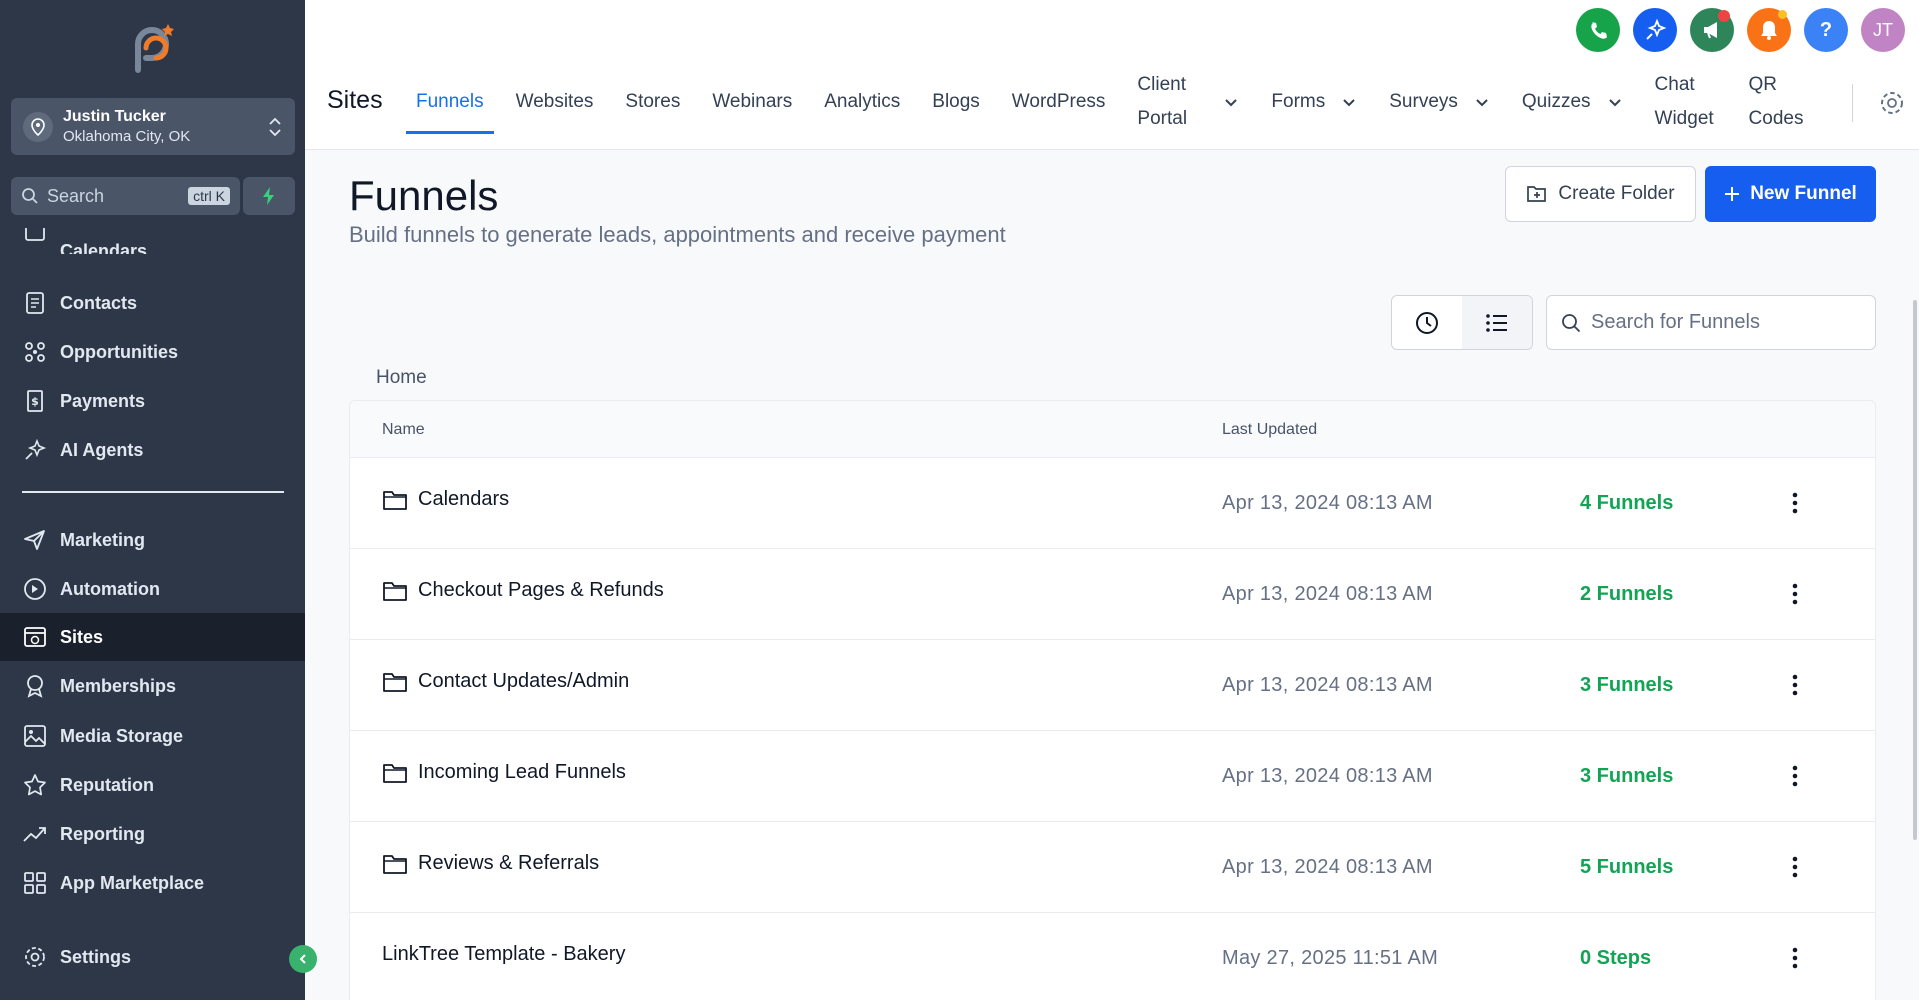  Describe the element at coordinates (1711, 322) in the screenshot. I see `funnel-search-input: Search for Funnels` at that location.